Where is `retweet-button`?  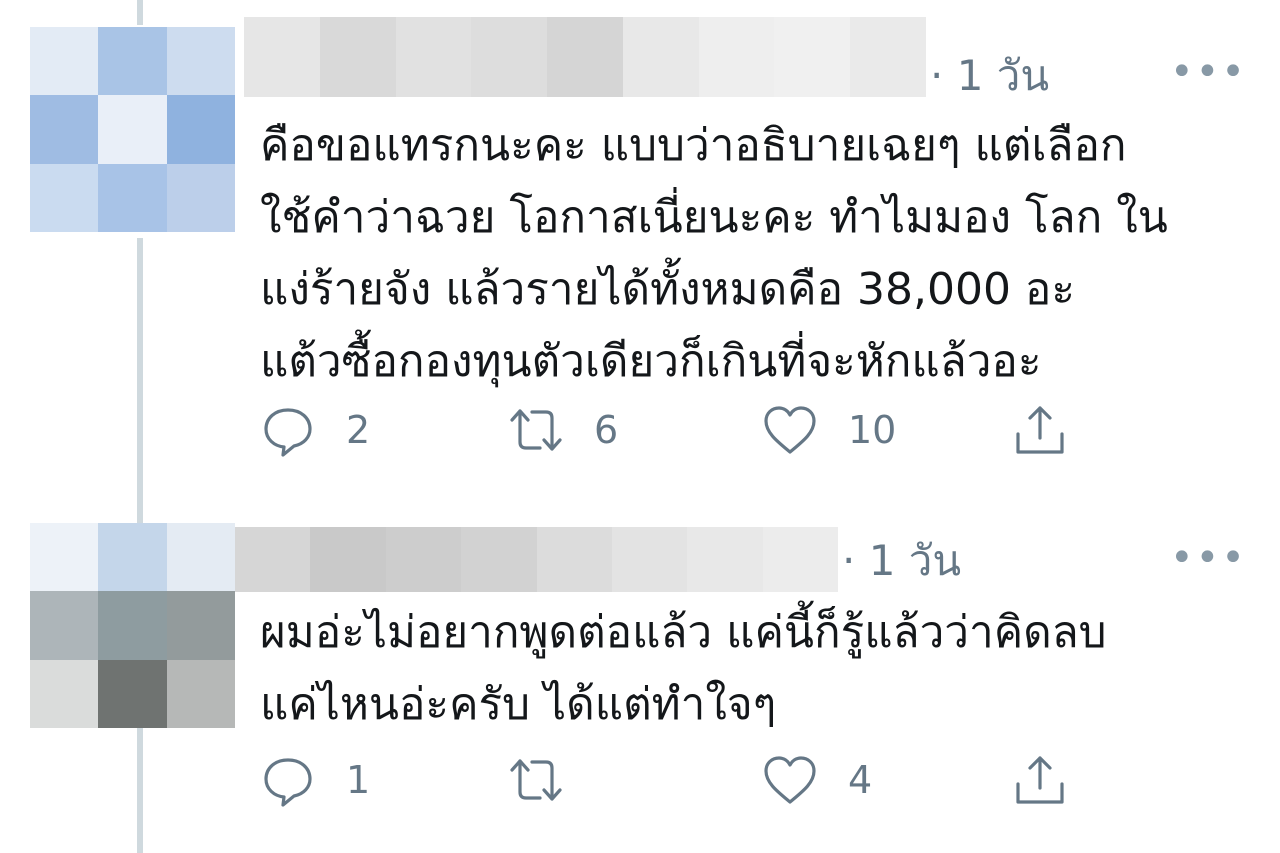 retweet-button is located at coordinates (551, 780).